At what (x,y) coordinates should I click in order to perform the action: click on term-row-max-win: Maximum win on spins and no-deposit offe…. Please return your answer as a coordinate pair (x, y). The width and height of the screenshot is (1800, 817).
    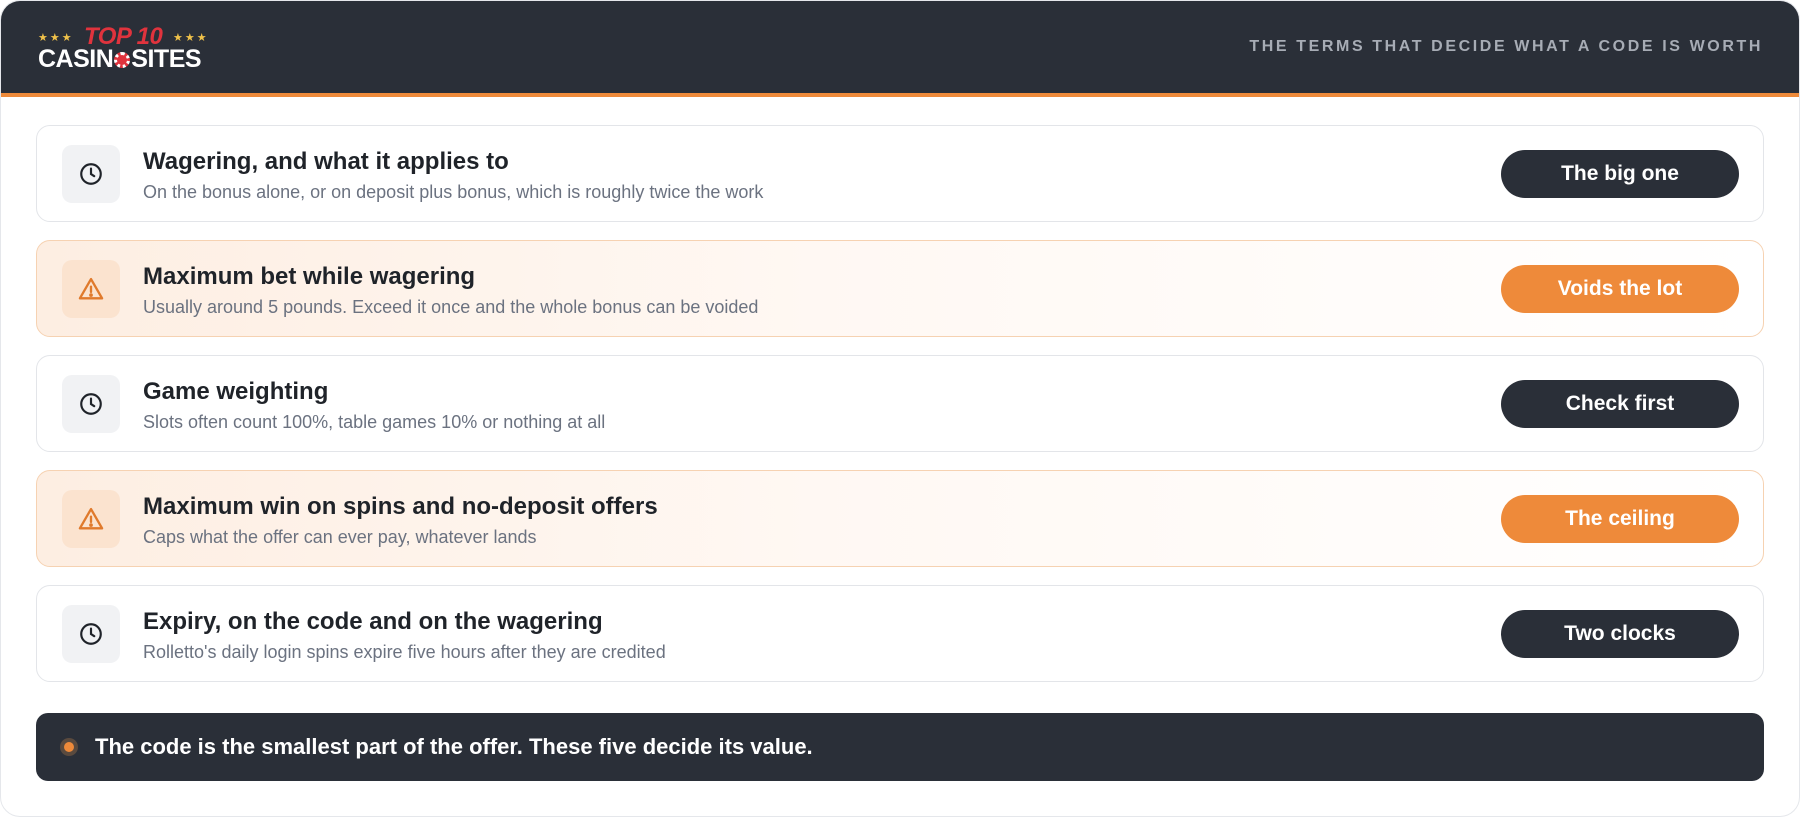
    Looking at the image, I should click on (900, 518).